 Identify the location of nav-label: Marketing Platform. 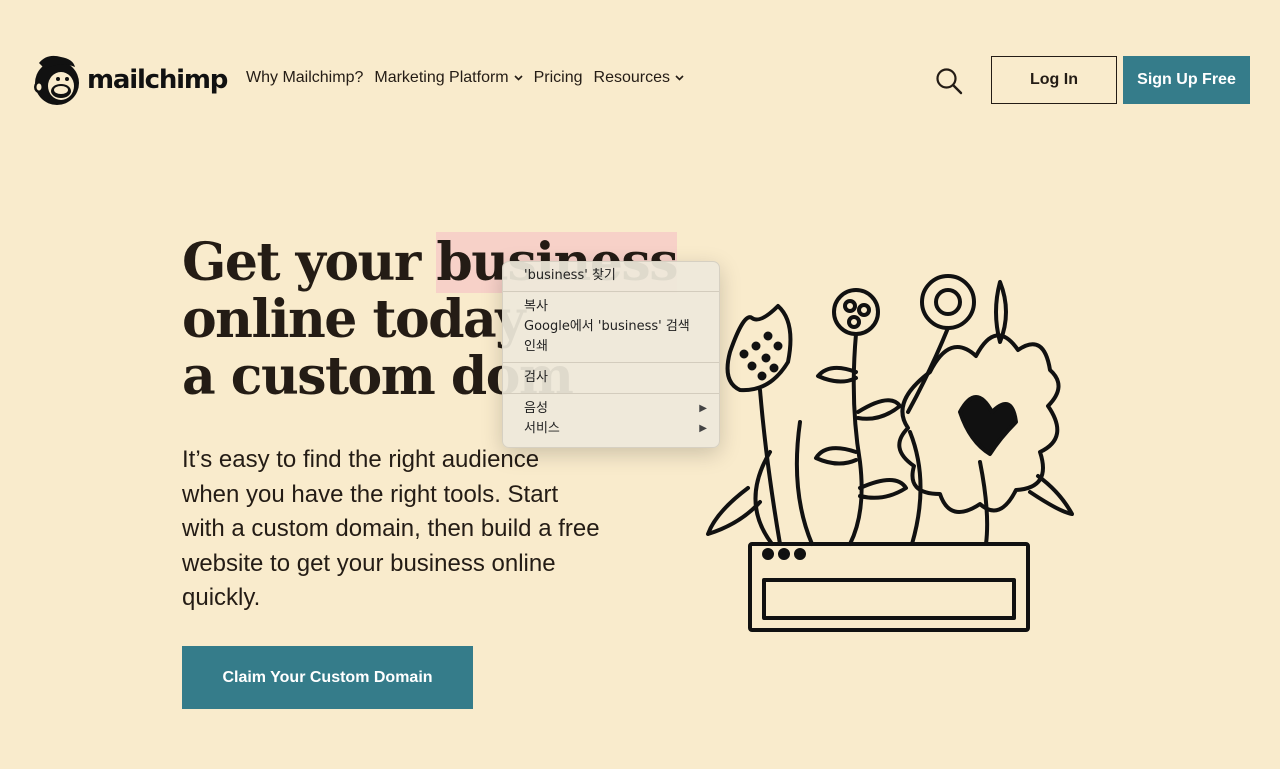
(441, 77).